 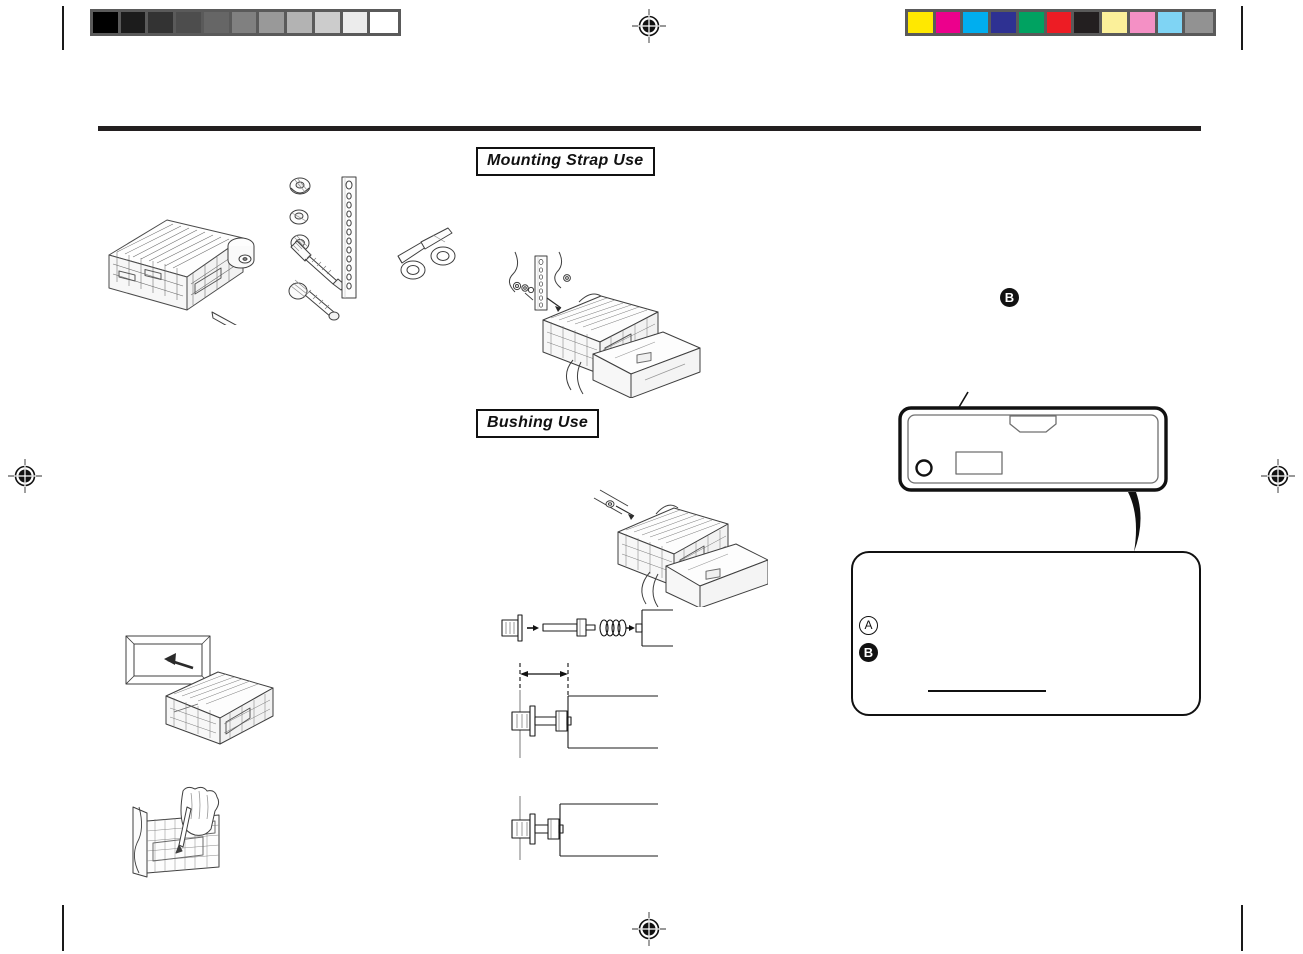 What do you see at coordinates (538, 423) in the screenshot?
I see `section-header-bushing: Bushing Use` at bounding box center [538, 423].